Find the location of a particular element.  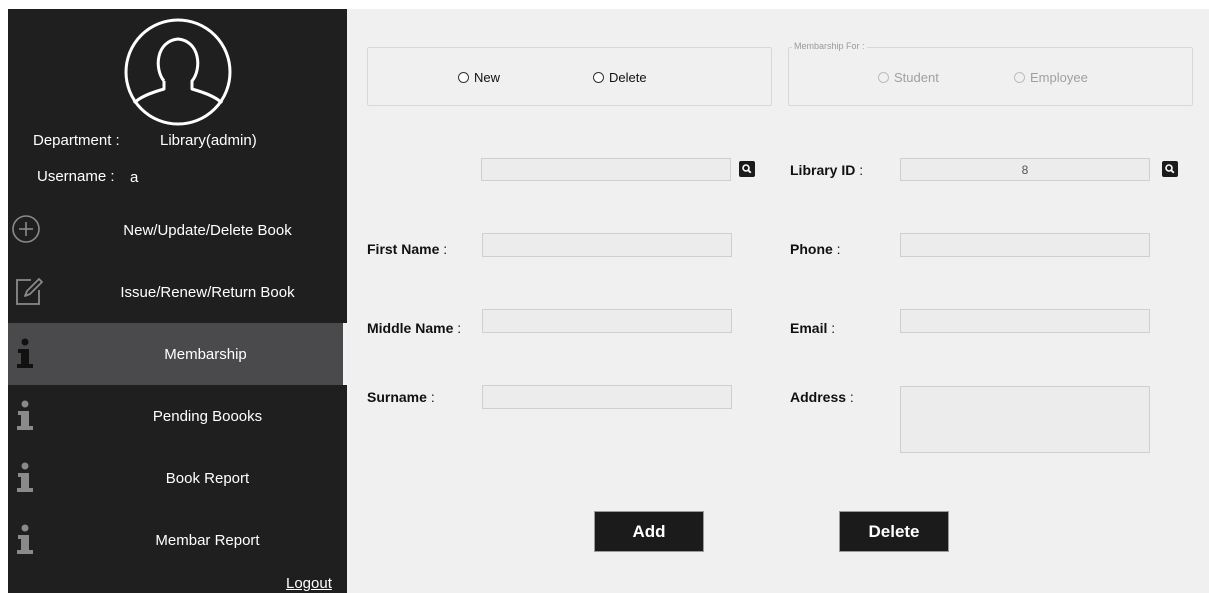

nav-label: Book Report is located at coordinates (207, 478).